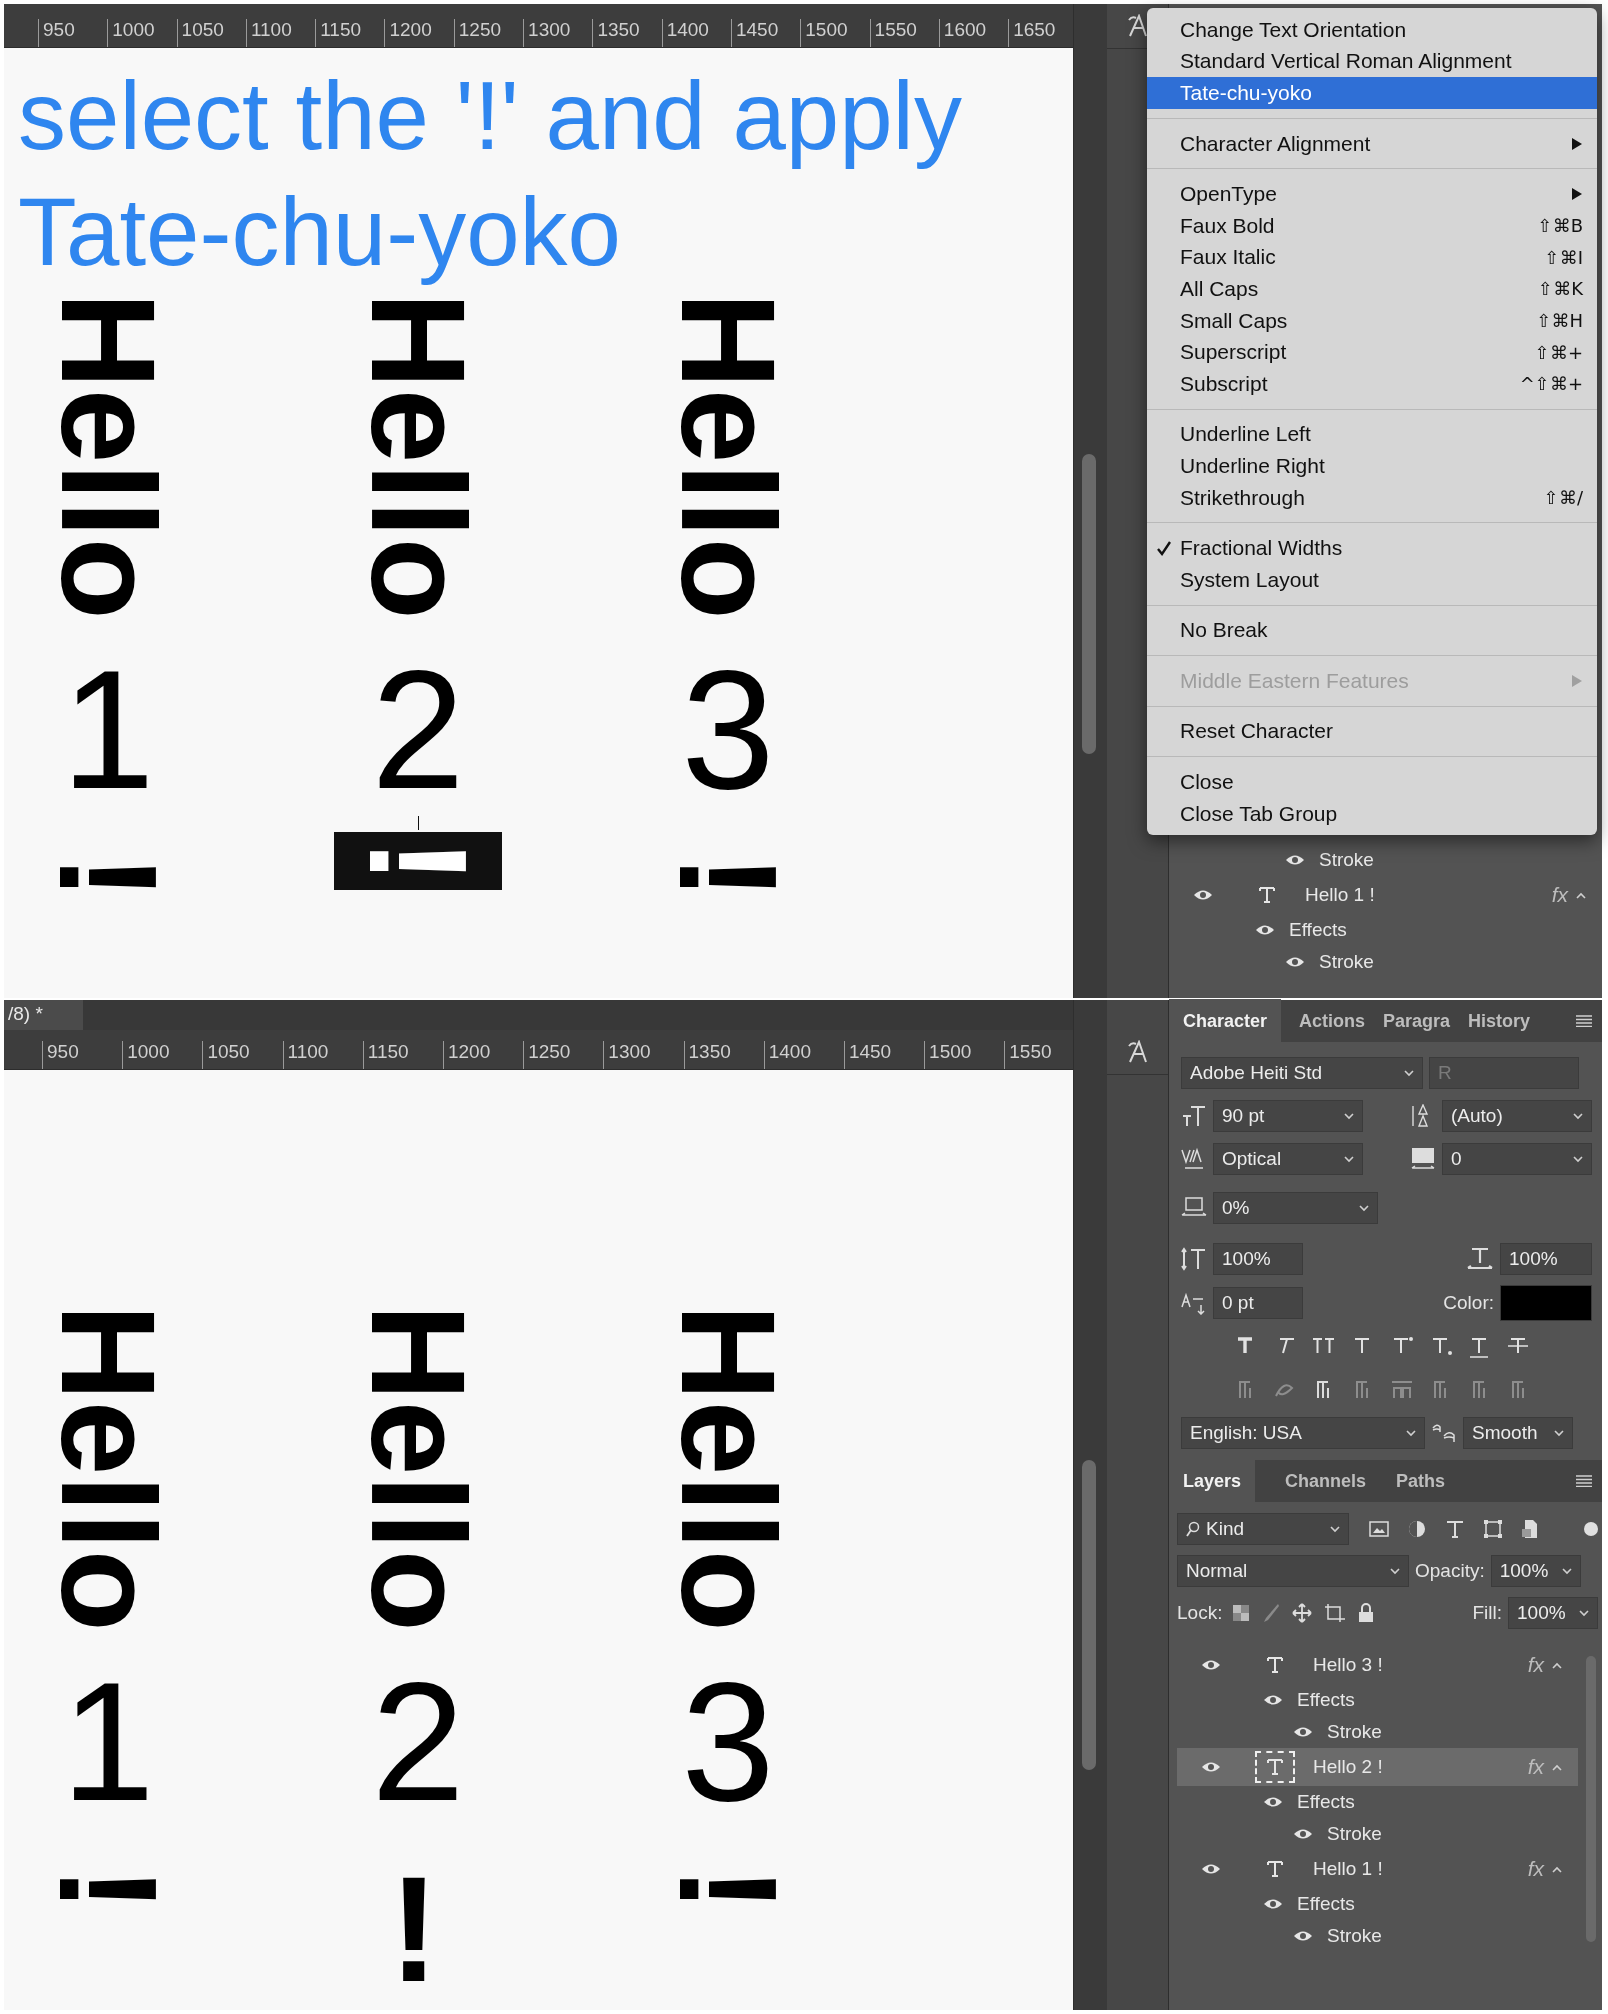  Describe the element at coordinates (1493, 1529) in the screenshot. I see `shape-filter-icon` at that location.